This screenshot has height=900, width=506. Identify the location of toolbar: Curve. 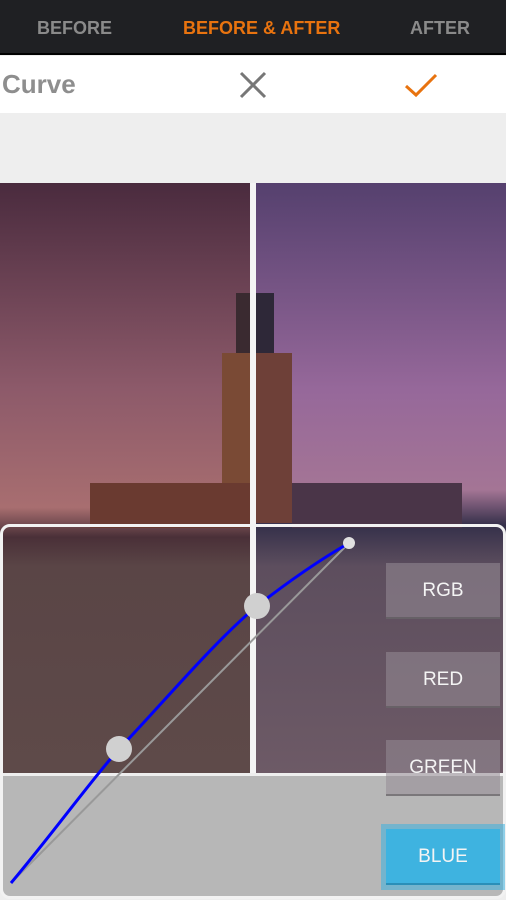
(253, 84).